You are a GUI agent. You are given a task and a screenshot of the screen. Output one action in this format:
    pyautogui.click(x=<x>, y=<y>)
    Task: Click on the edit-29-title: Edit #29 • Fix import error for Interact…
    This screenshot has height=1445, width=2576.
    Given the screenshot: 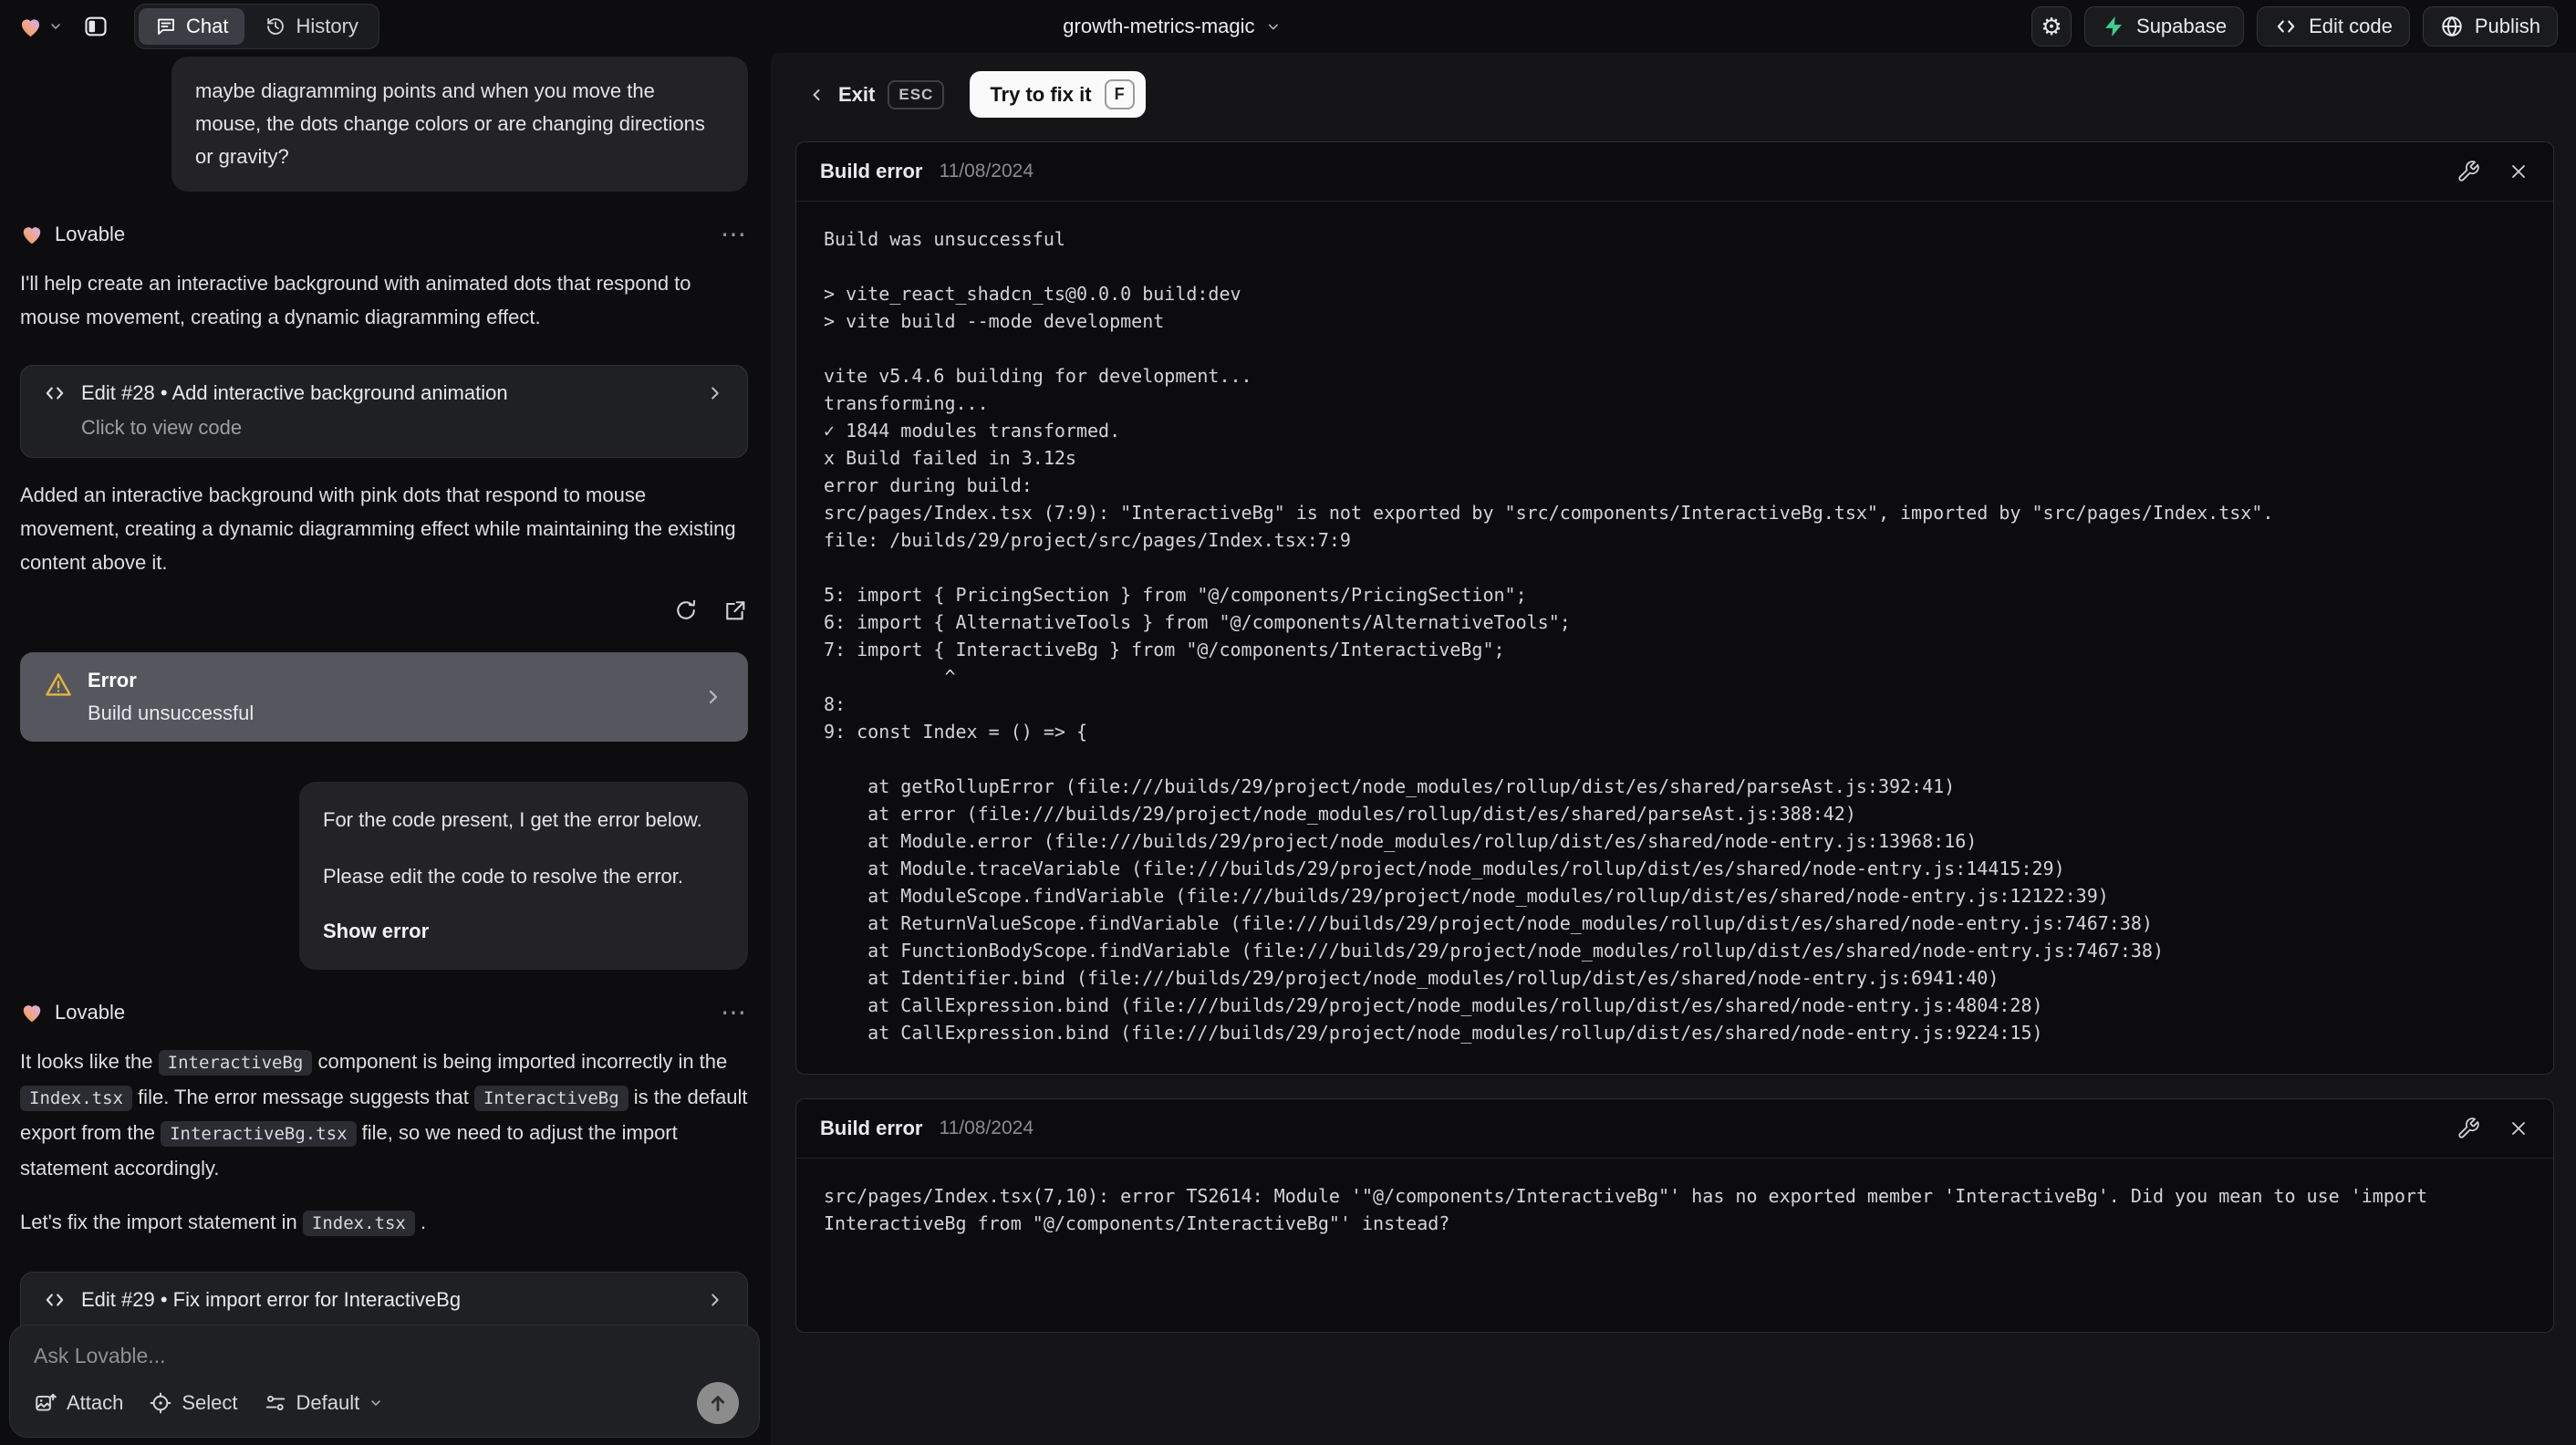 What is the action you would take?
    pyautogui.click(x=271, y=1299)
    